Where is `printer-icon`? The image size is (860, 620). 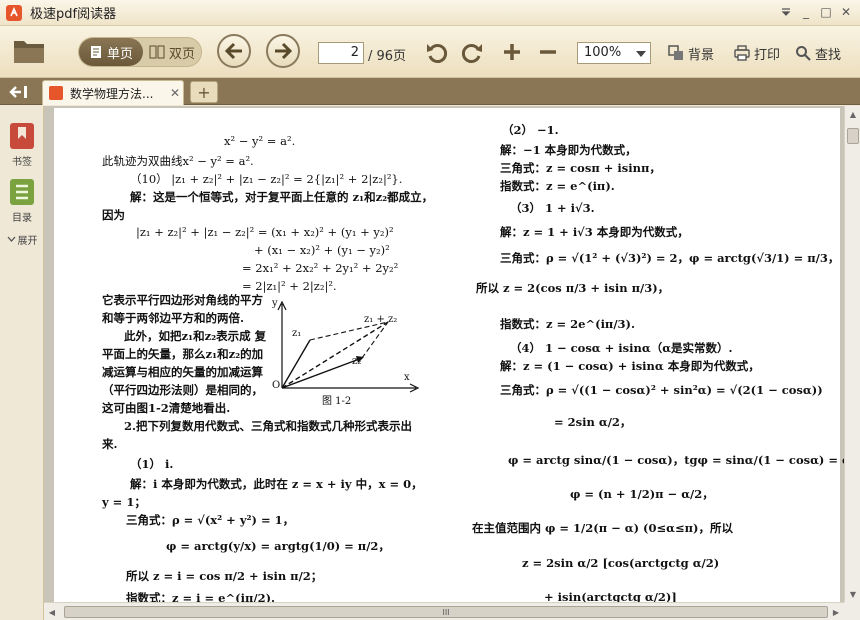
printer-icon is located at coordinates (742, 53).